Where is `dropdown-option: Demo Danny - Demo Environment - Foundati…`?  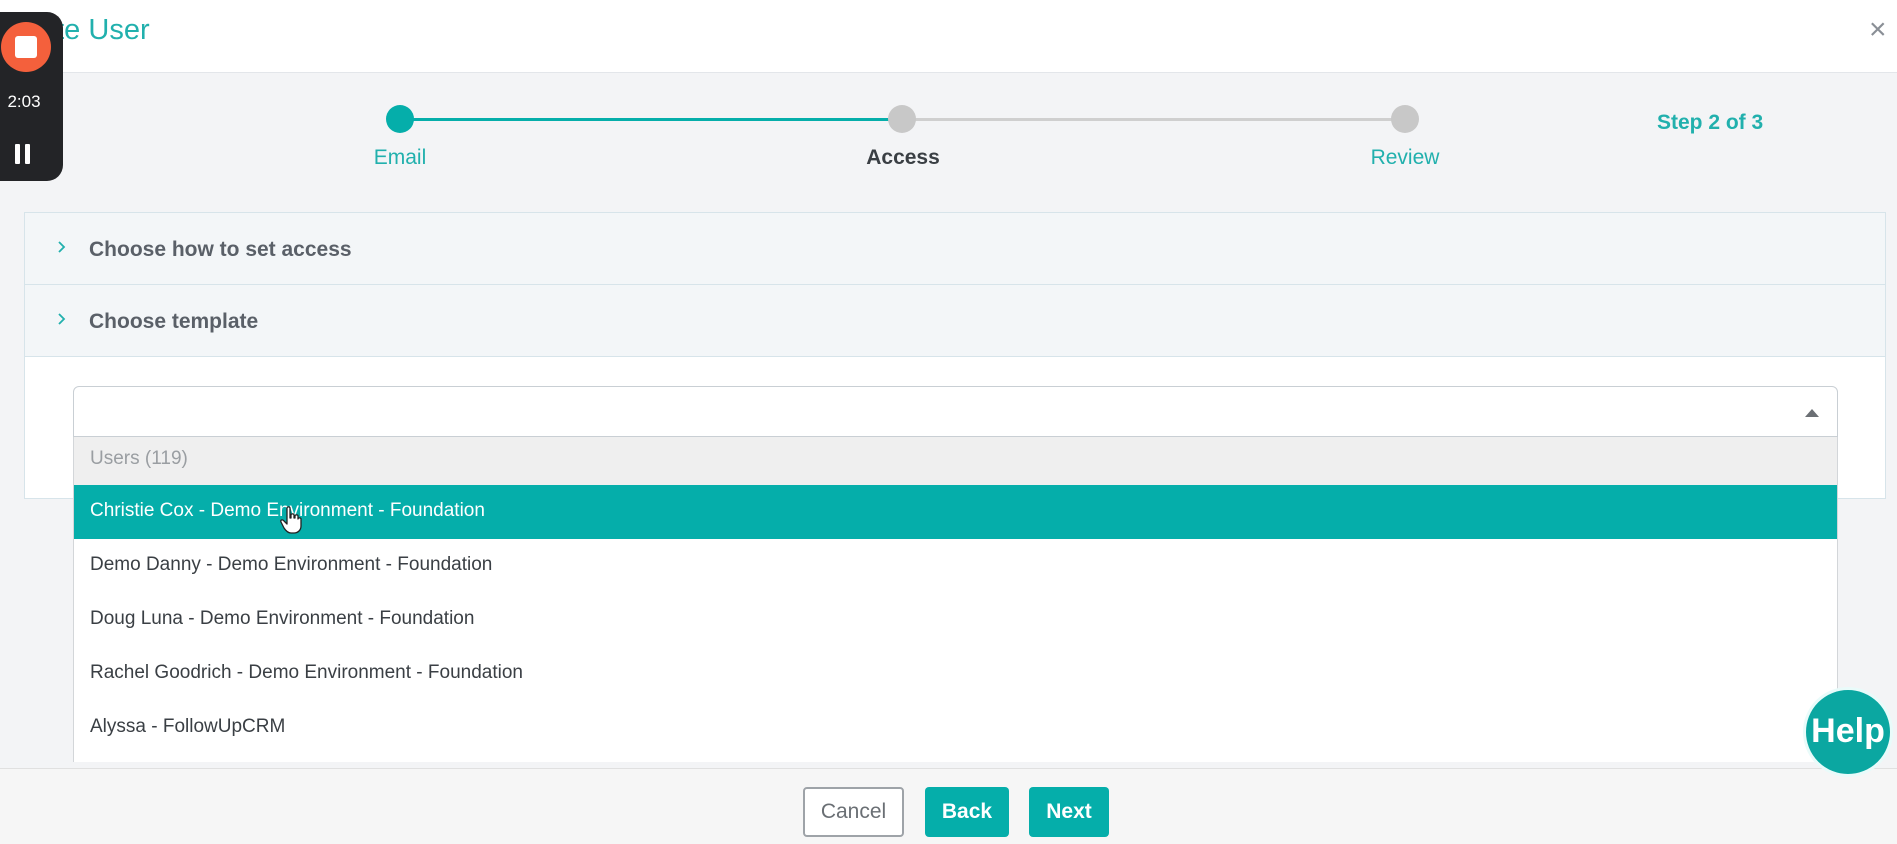
dropdown-option: Demo Danny - Demo Environment - Foundati… is located at coordinates (955, 566).